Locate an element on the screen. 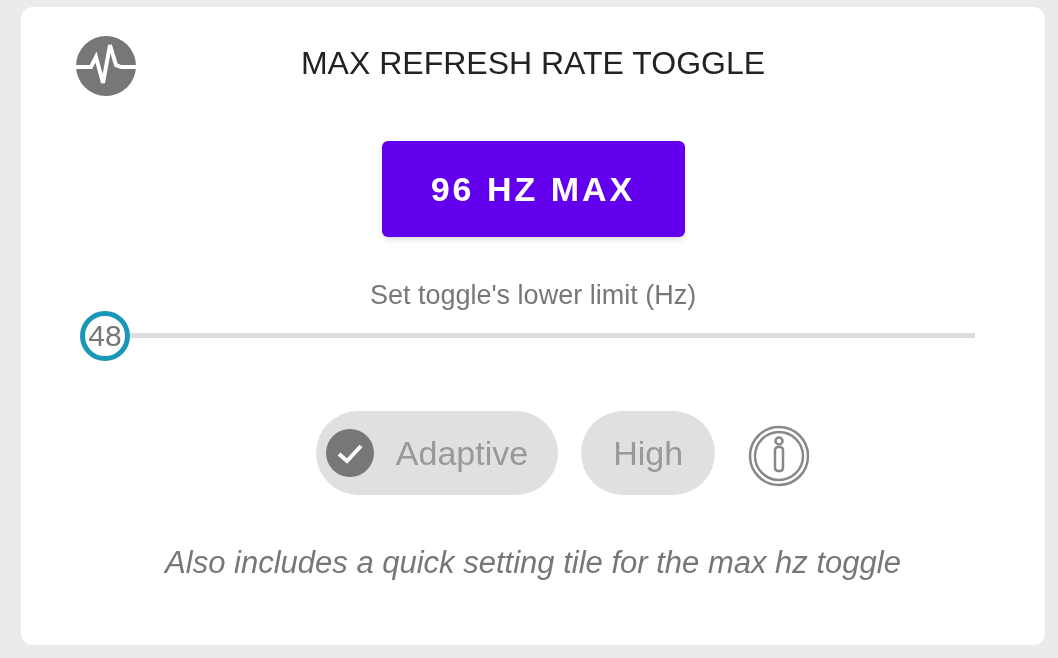 Image resolution: width=1058 pixels, height=658 pixels. check-icon is located at coordinates (349, 453).